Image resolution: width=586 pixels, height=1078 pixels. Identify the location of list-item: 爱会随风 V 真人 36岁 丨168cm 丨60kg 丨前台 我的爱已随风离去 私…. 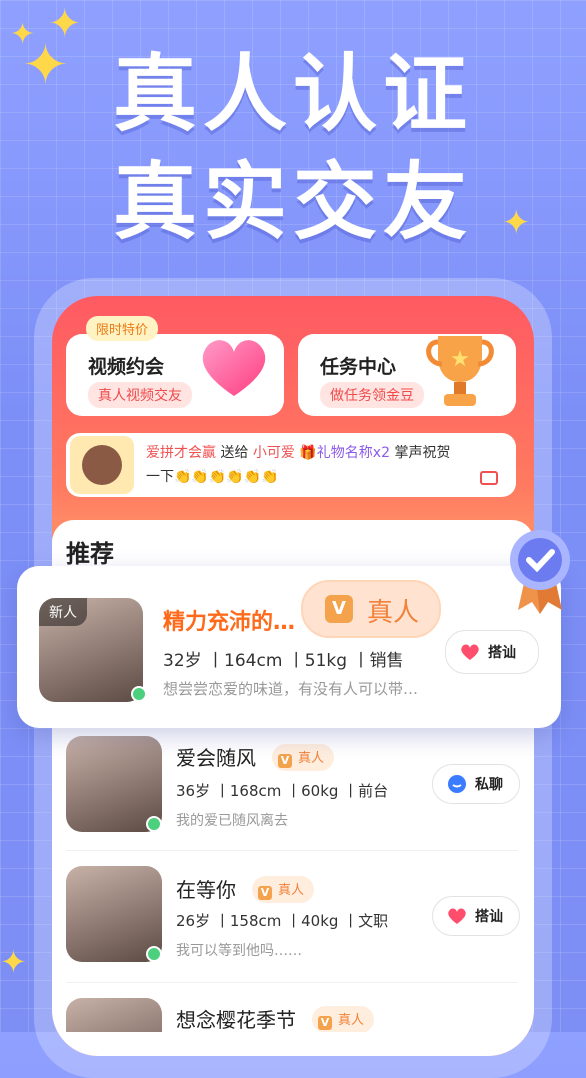
(293, 794).